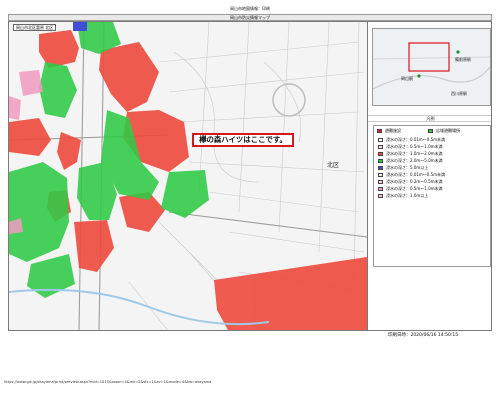 This screenshot has width=500, height=400. What do you see at coordinates (423, 335) in the screenshot?
I see `print-timestamp: 印刷日時：2020/06/16 14:50:15` at bounding box center [423, 335].